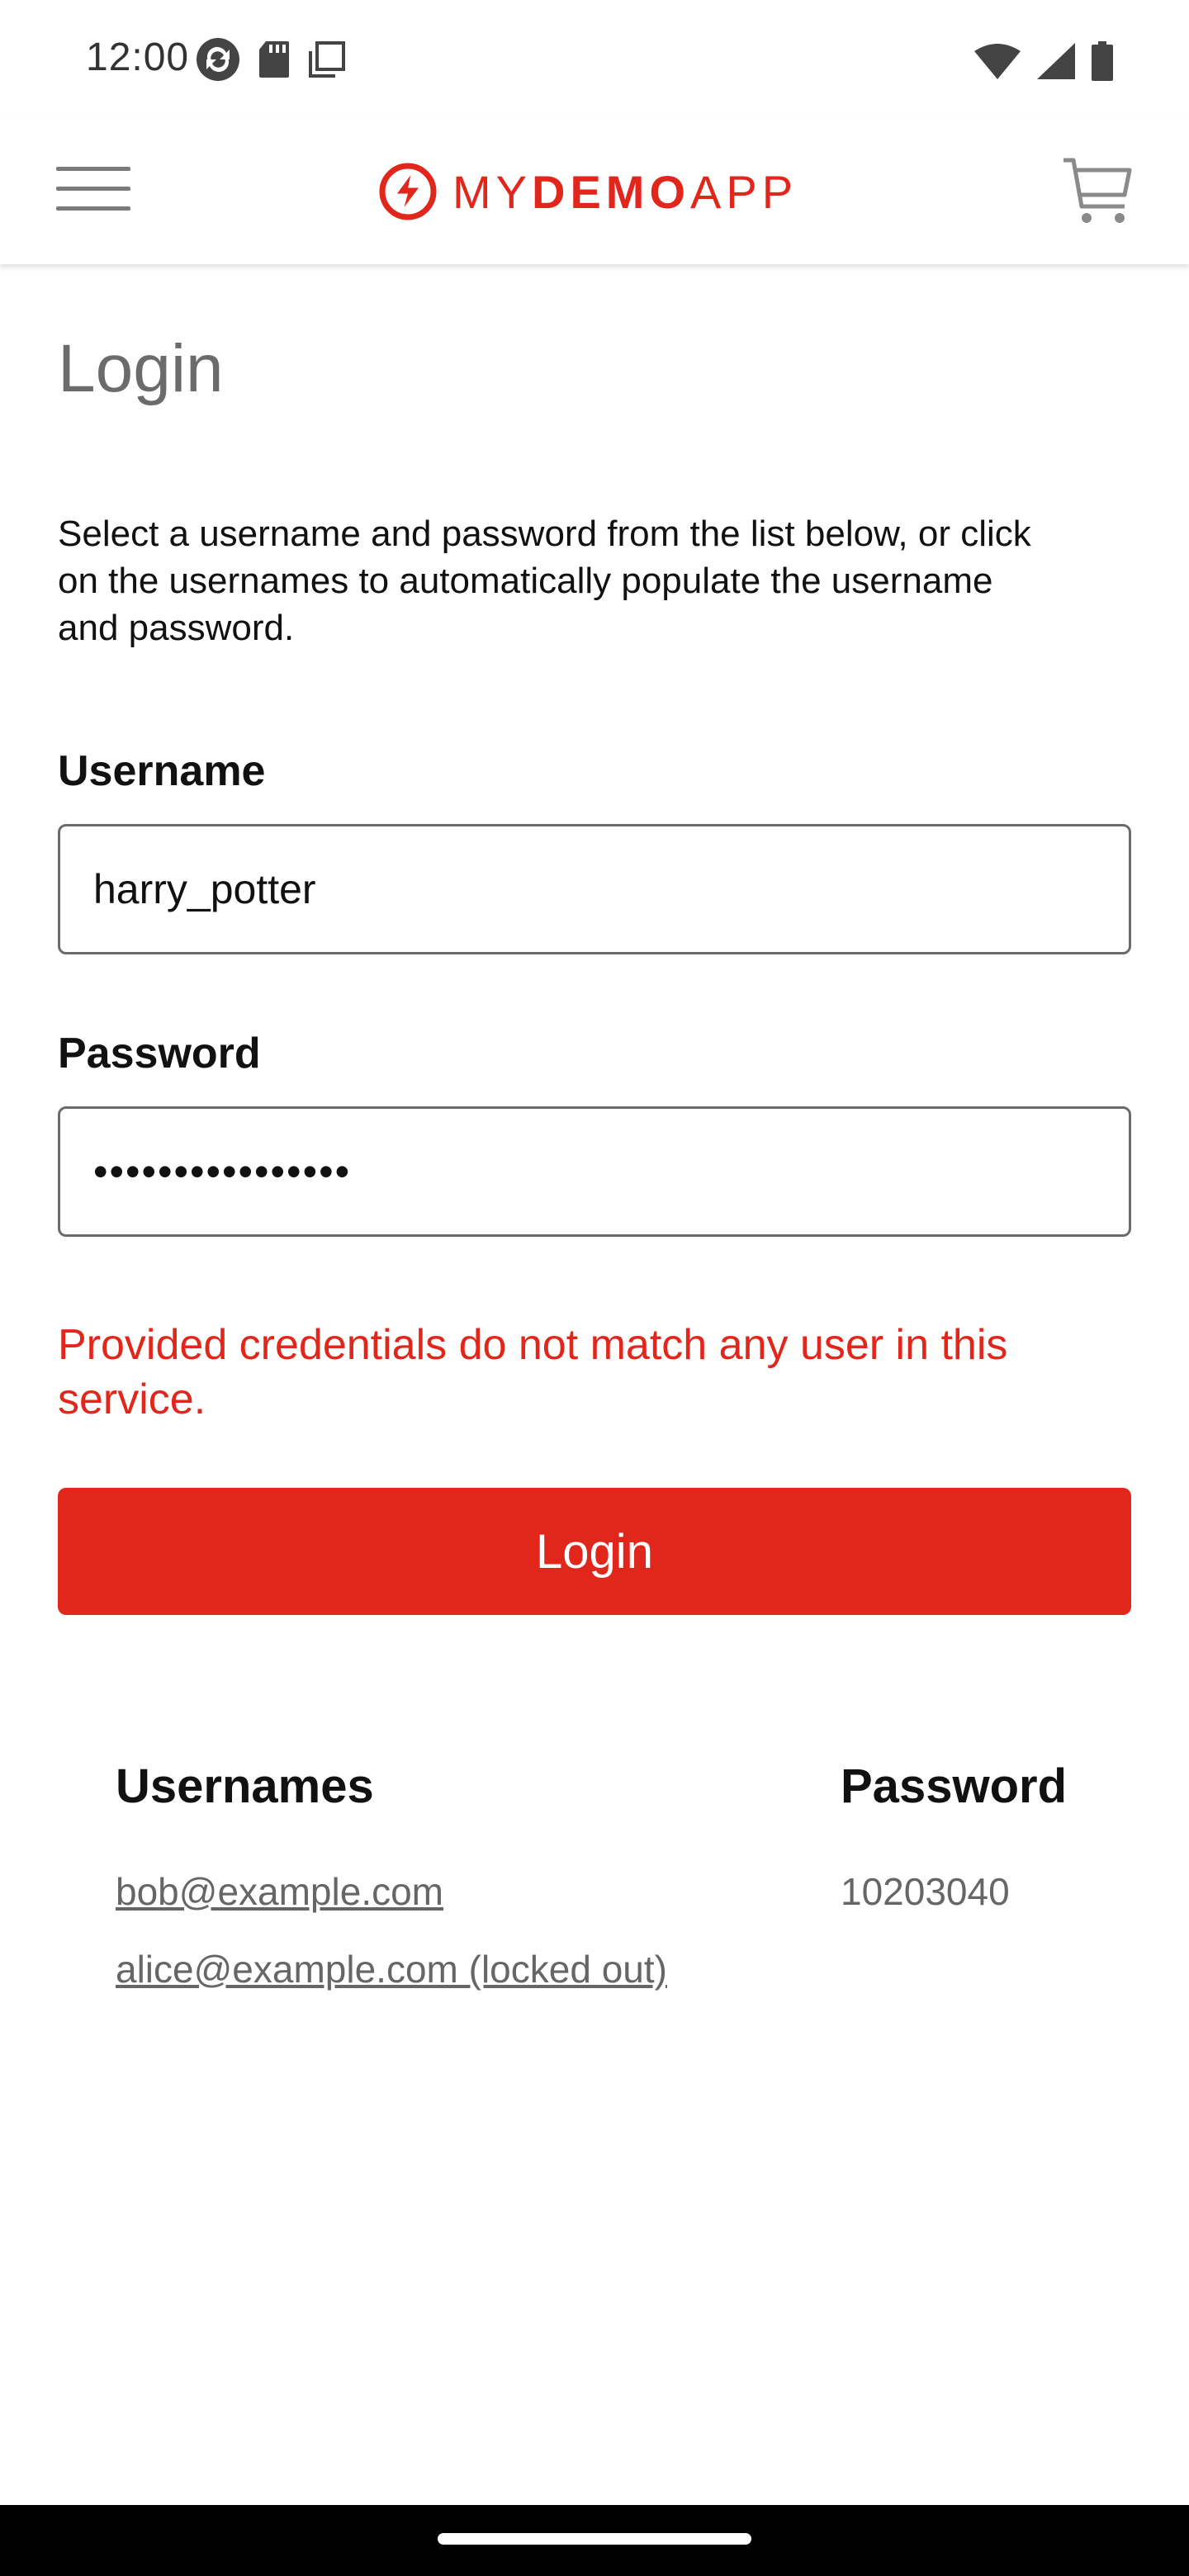 The height and width of the screenshot is (2576, 1189). What do you see at coordinates (162, 771) in the screenshot?
I see `username-label: Username` at bounding box center [162, 771].